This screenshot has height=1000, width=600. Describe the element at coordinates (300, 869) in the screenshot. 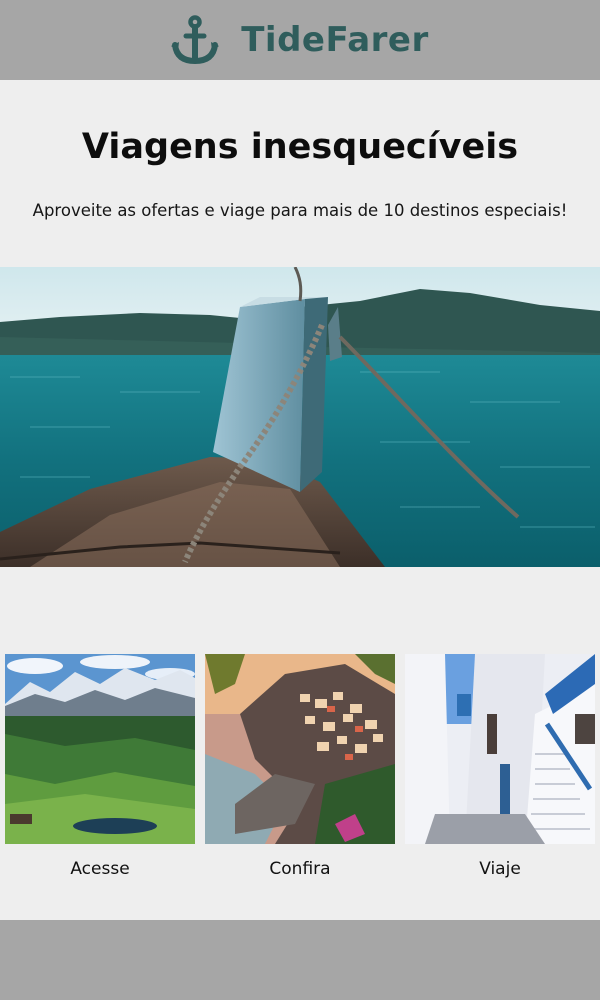

I see `card-label: Confira` at that location.